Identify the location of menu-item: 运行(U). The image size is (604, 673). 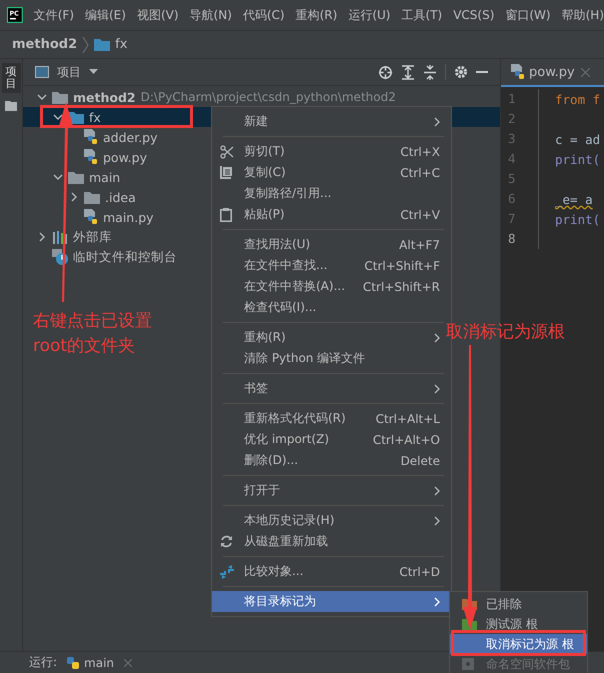
(369, 15).